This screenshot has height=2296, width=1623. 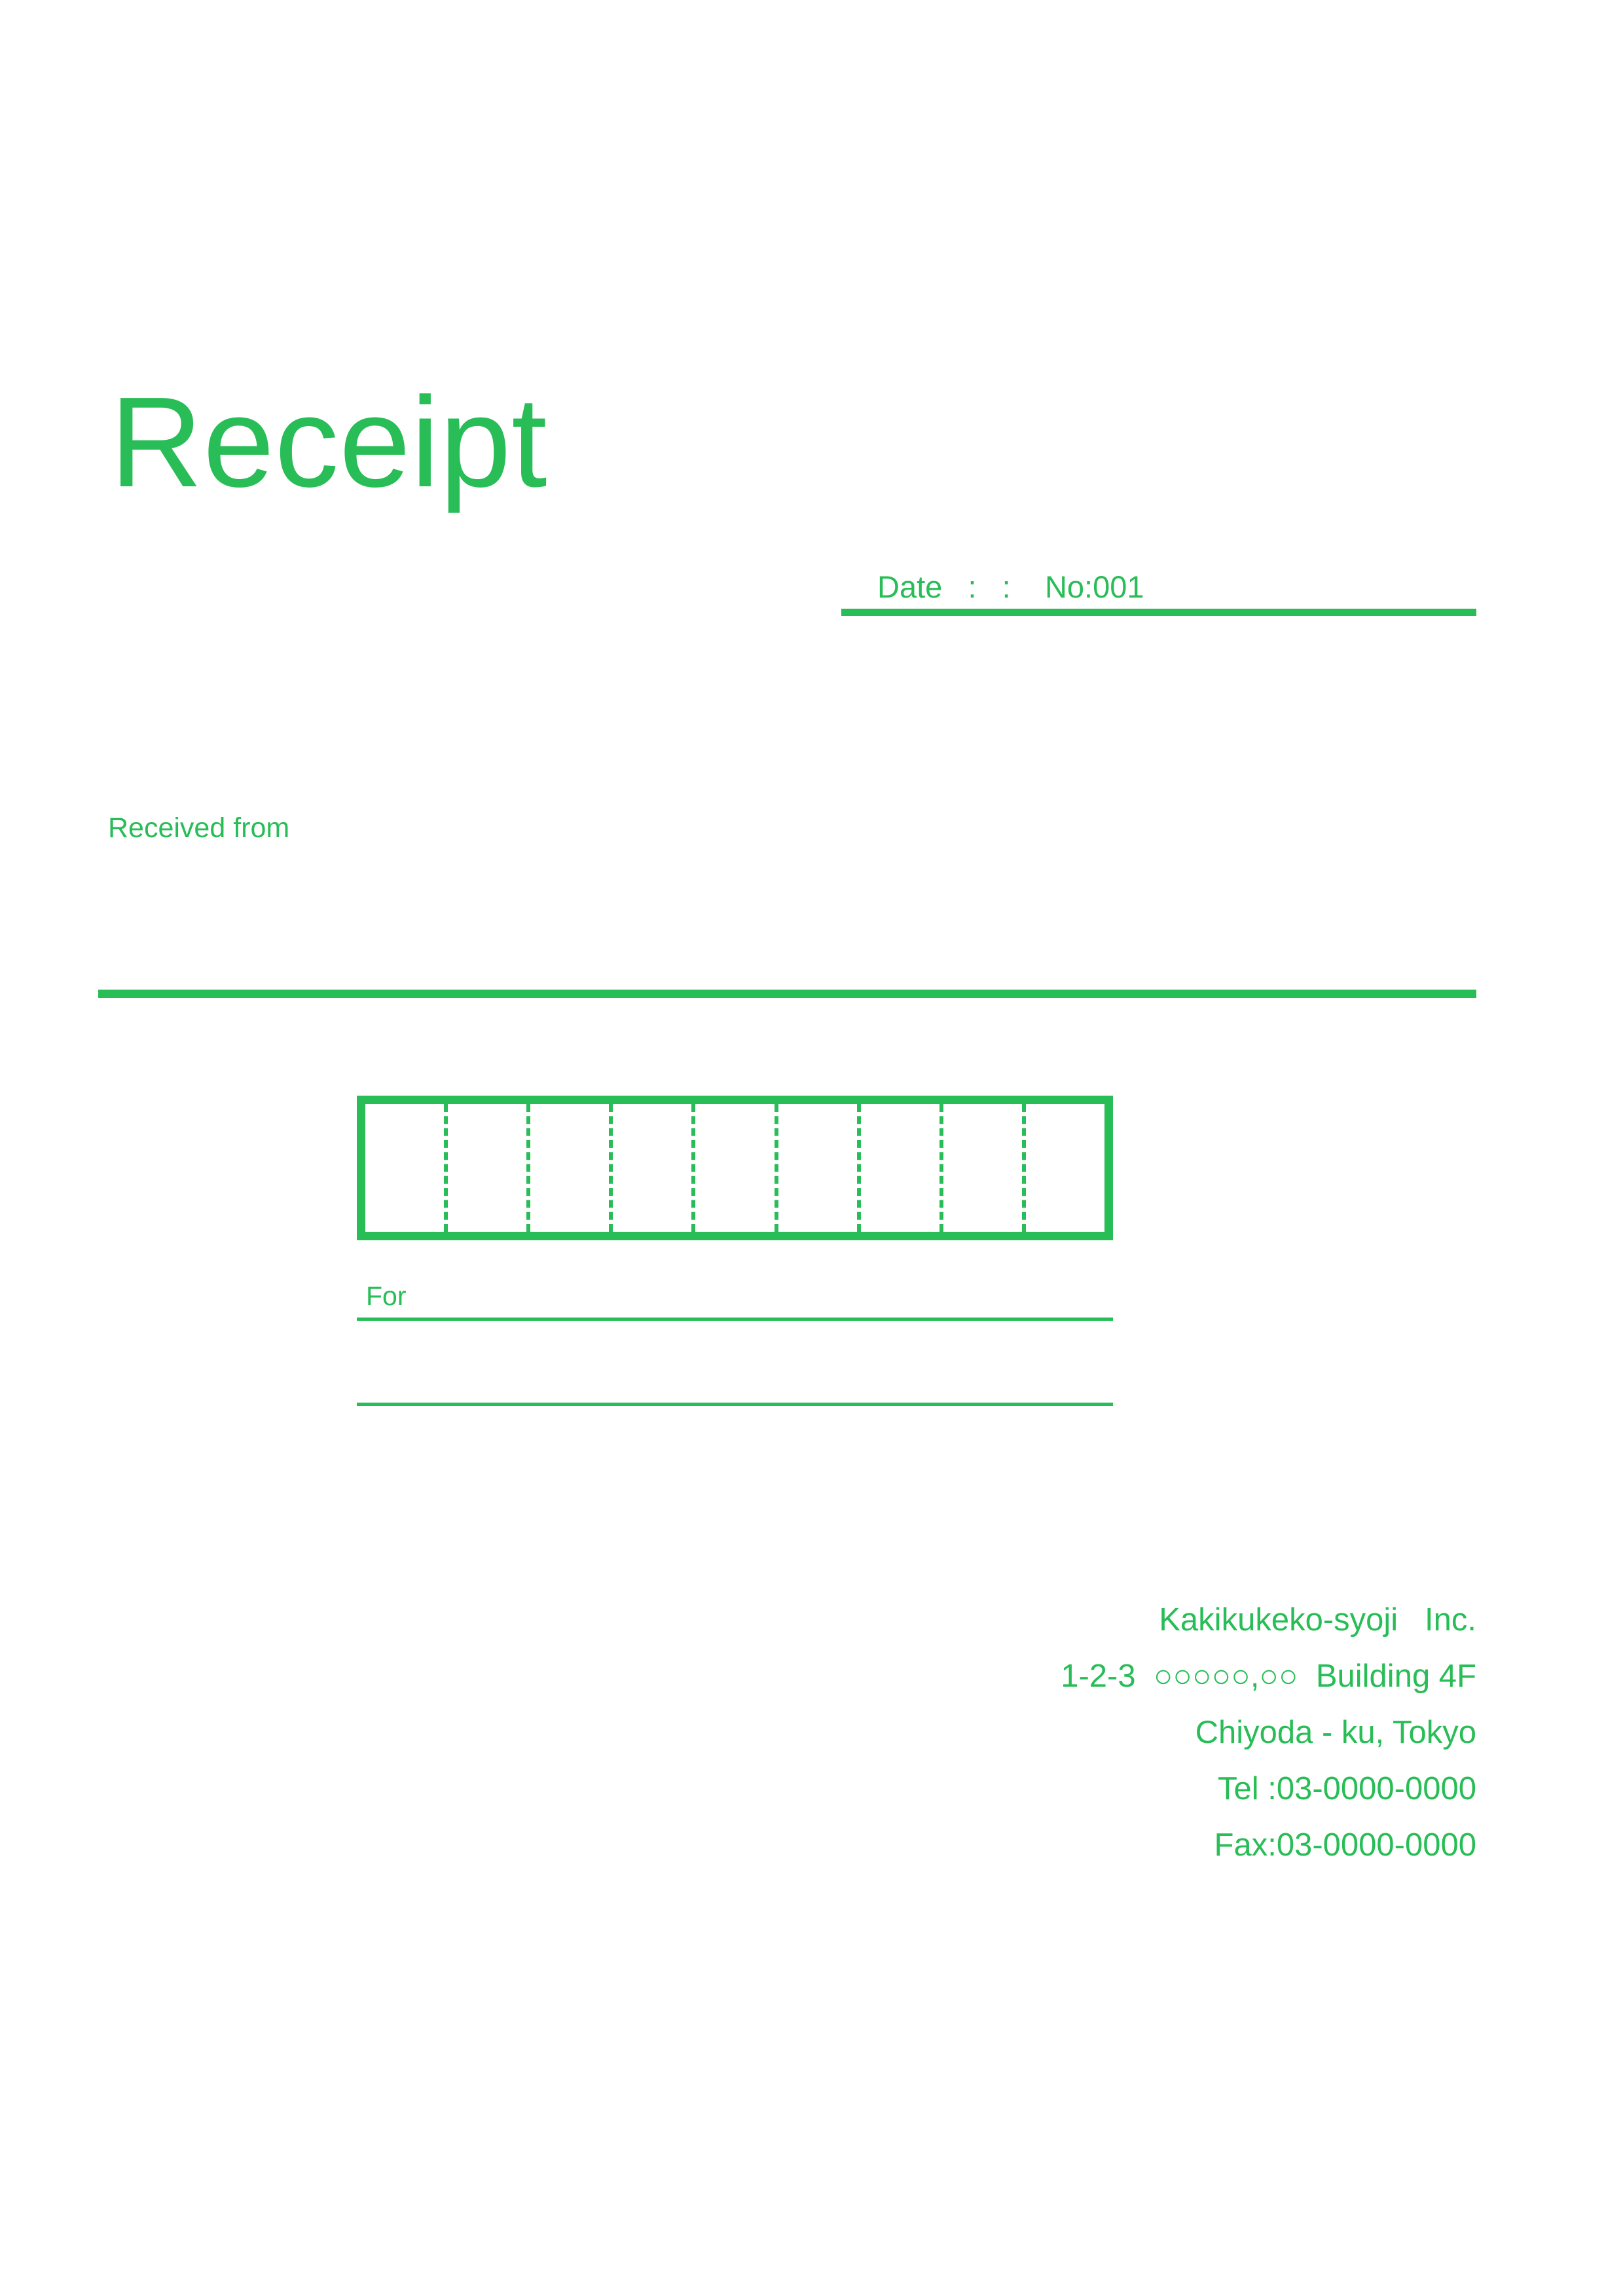 I want to click on date-and-receipt-number-text: Date : : No:001, so click(x=1010, y=587).